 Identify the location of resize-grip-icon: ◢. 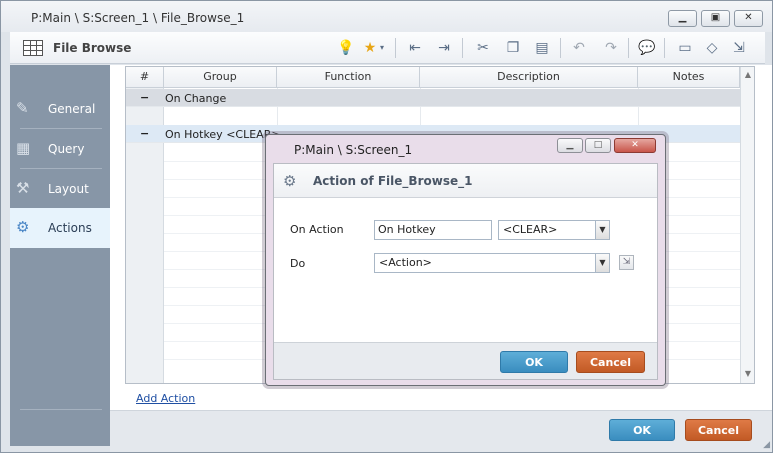
(766, 445).